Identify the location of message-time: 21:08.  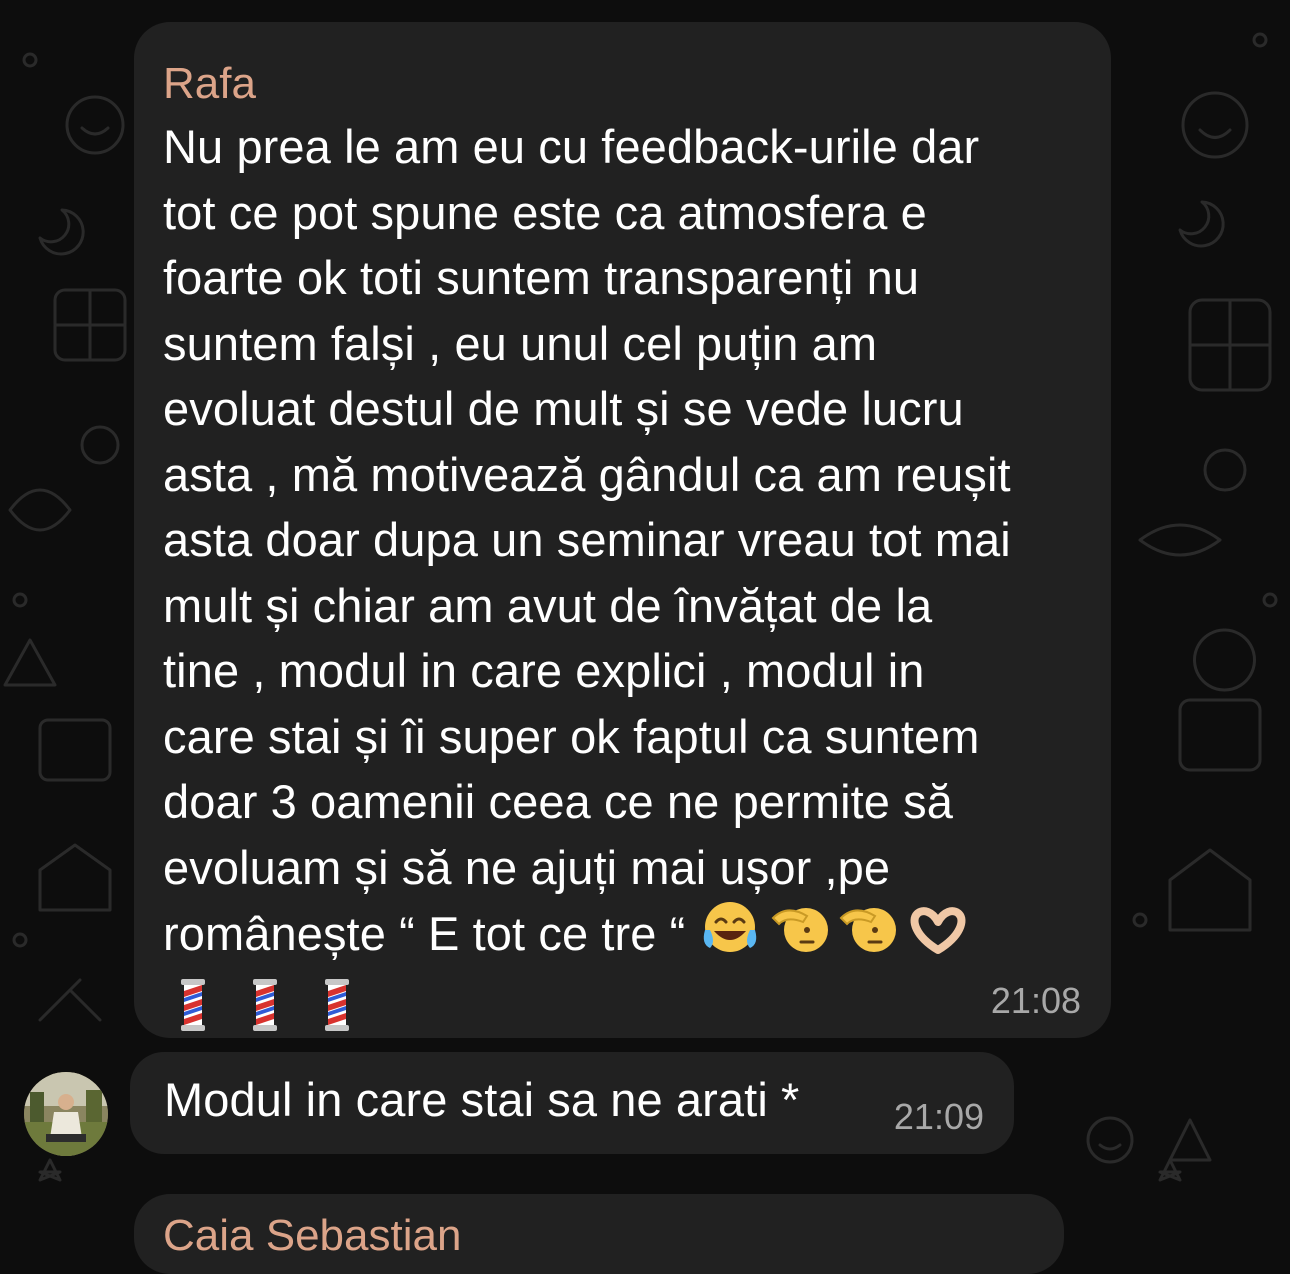
(1035, 1000).